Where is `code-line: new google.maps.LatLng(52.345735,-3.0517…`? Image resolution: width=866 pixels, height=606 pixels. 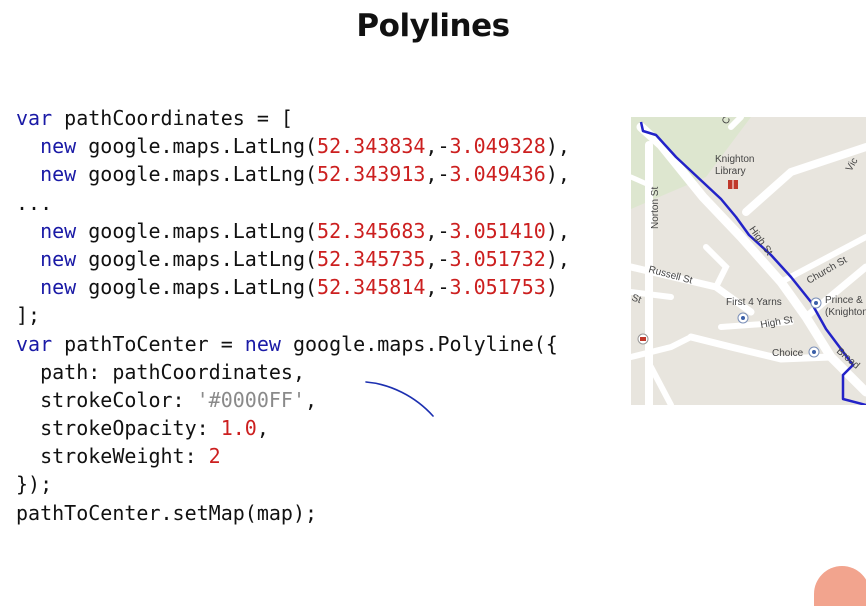 code-line: new google.maps.LatLng(52.345735,-3.0517… is located at coordinates (293, 259).